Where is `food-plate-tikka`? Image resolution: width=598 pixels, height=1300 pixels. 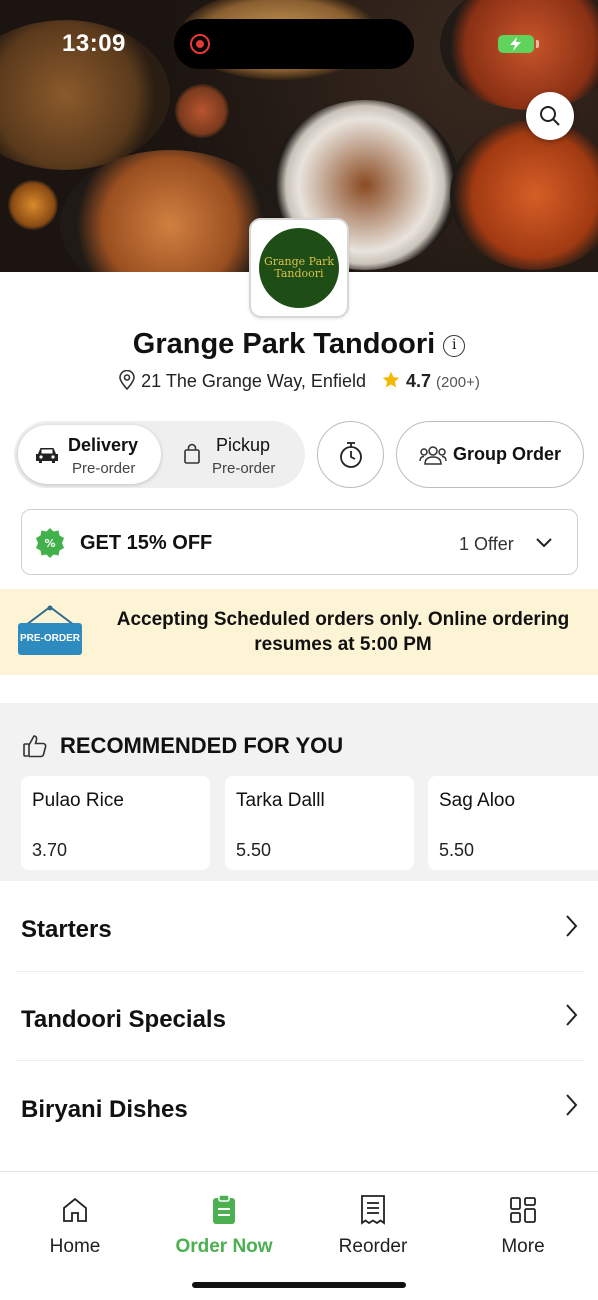
food-plate-tikka is located at coordinates (519, 55).